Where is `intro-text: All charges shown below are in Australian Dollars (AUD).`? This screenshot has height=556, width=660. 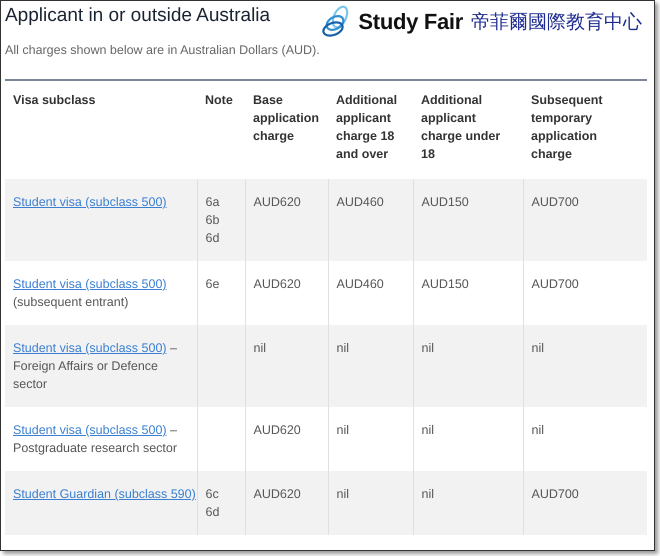 intro-text: All charges shown below are in Australian Dollars (AUD). is located at coordinates (163, 50).